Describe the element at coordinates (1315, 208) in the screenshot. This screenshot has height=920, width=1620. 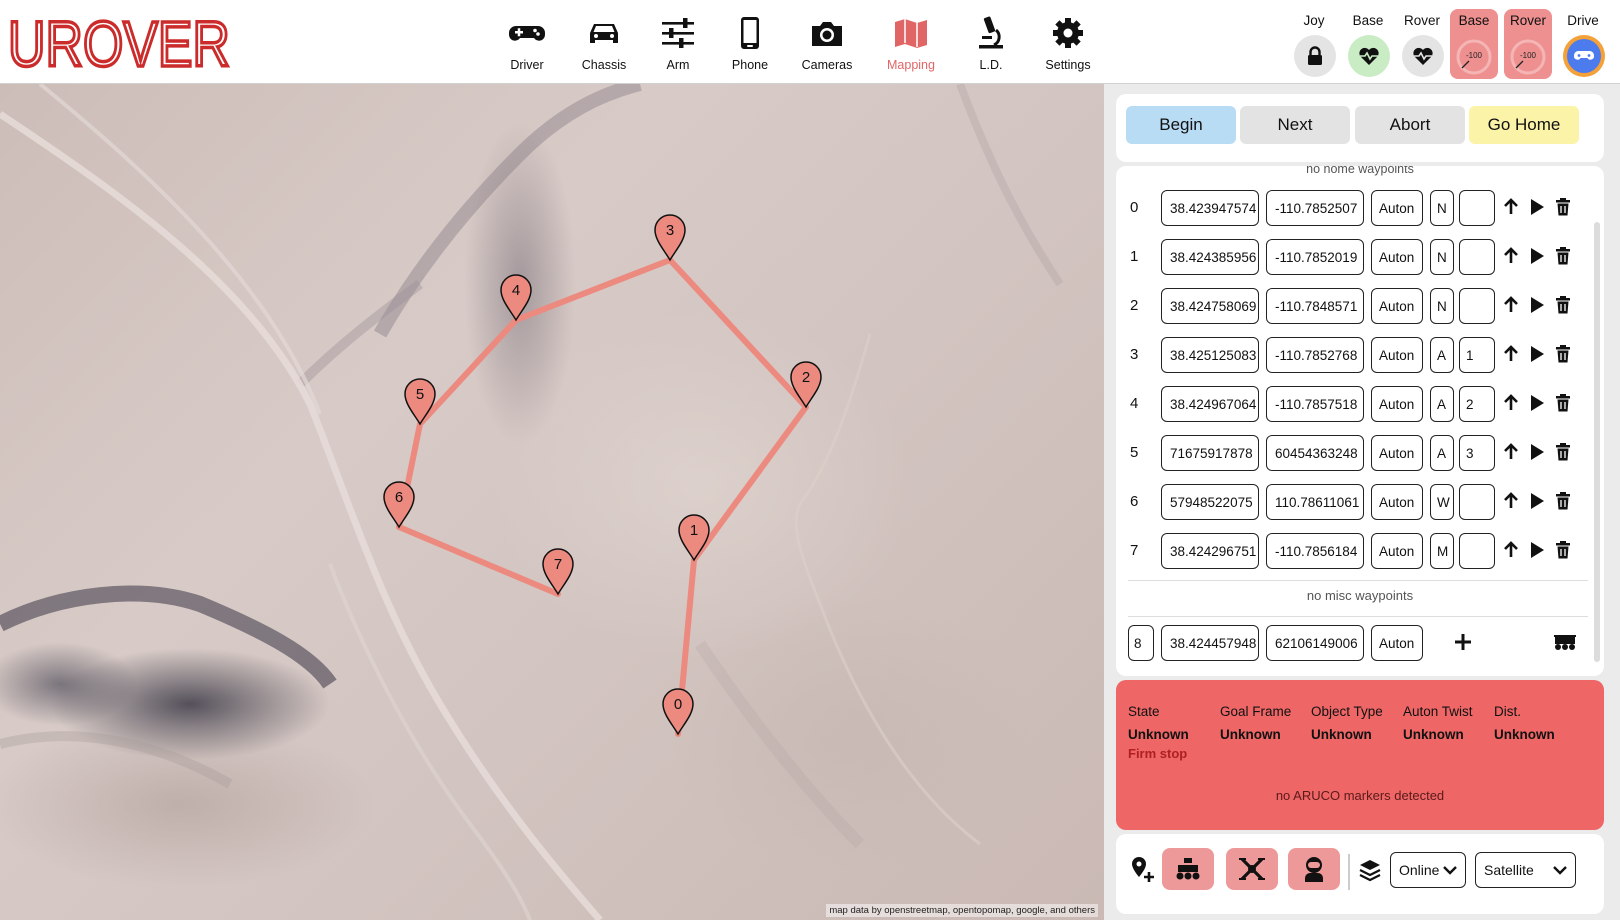
I see `waypoint-lon-input: -110.7852507` at that location.